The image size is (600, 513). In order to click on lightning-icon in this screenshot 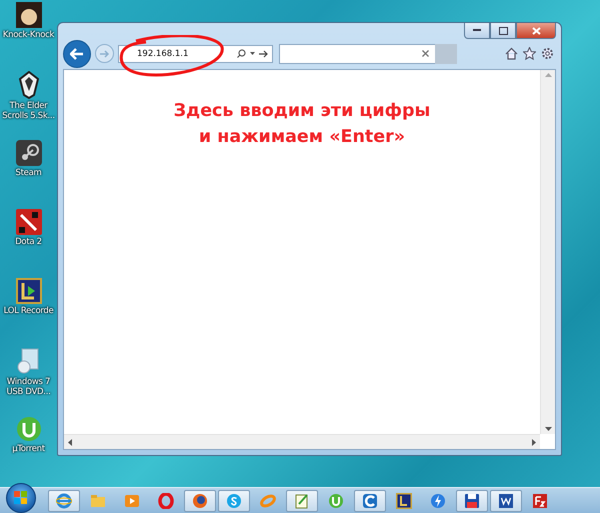, I will do `click(438, 500)`.